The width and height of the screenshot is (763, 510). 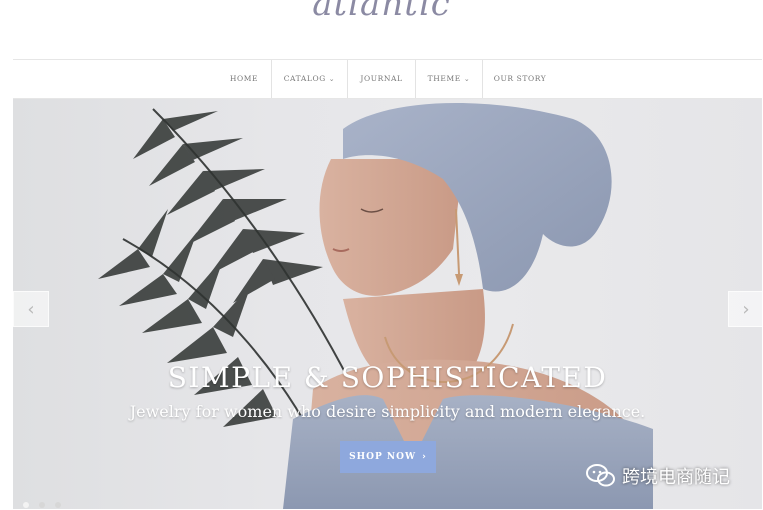 I want to click on wechat-icon, so click(x=600, y=475).